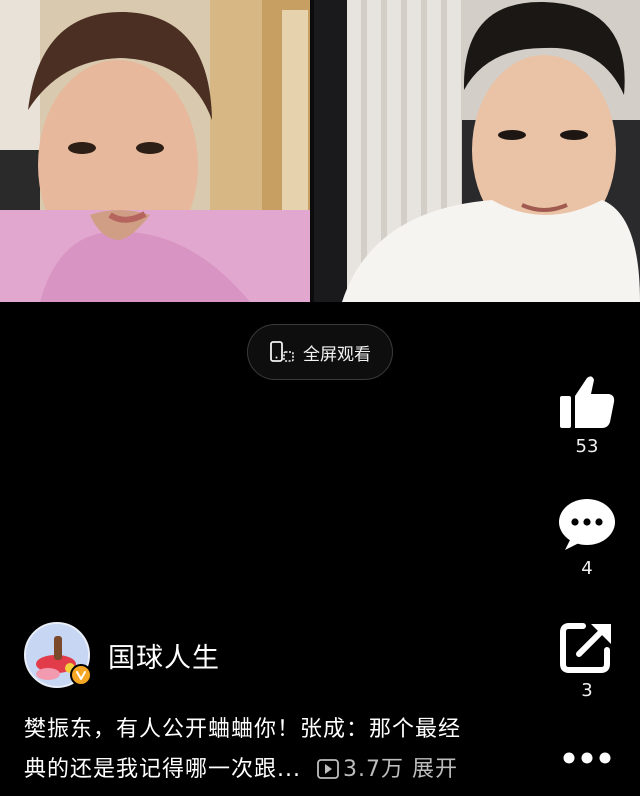 The height and width of the screenshot is (796, 640). I want to click on play-icon, so click(328, 769).